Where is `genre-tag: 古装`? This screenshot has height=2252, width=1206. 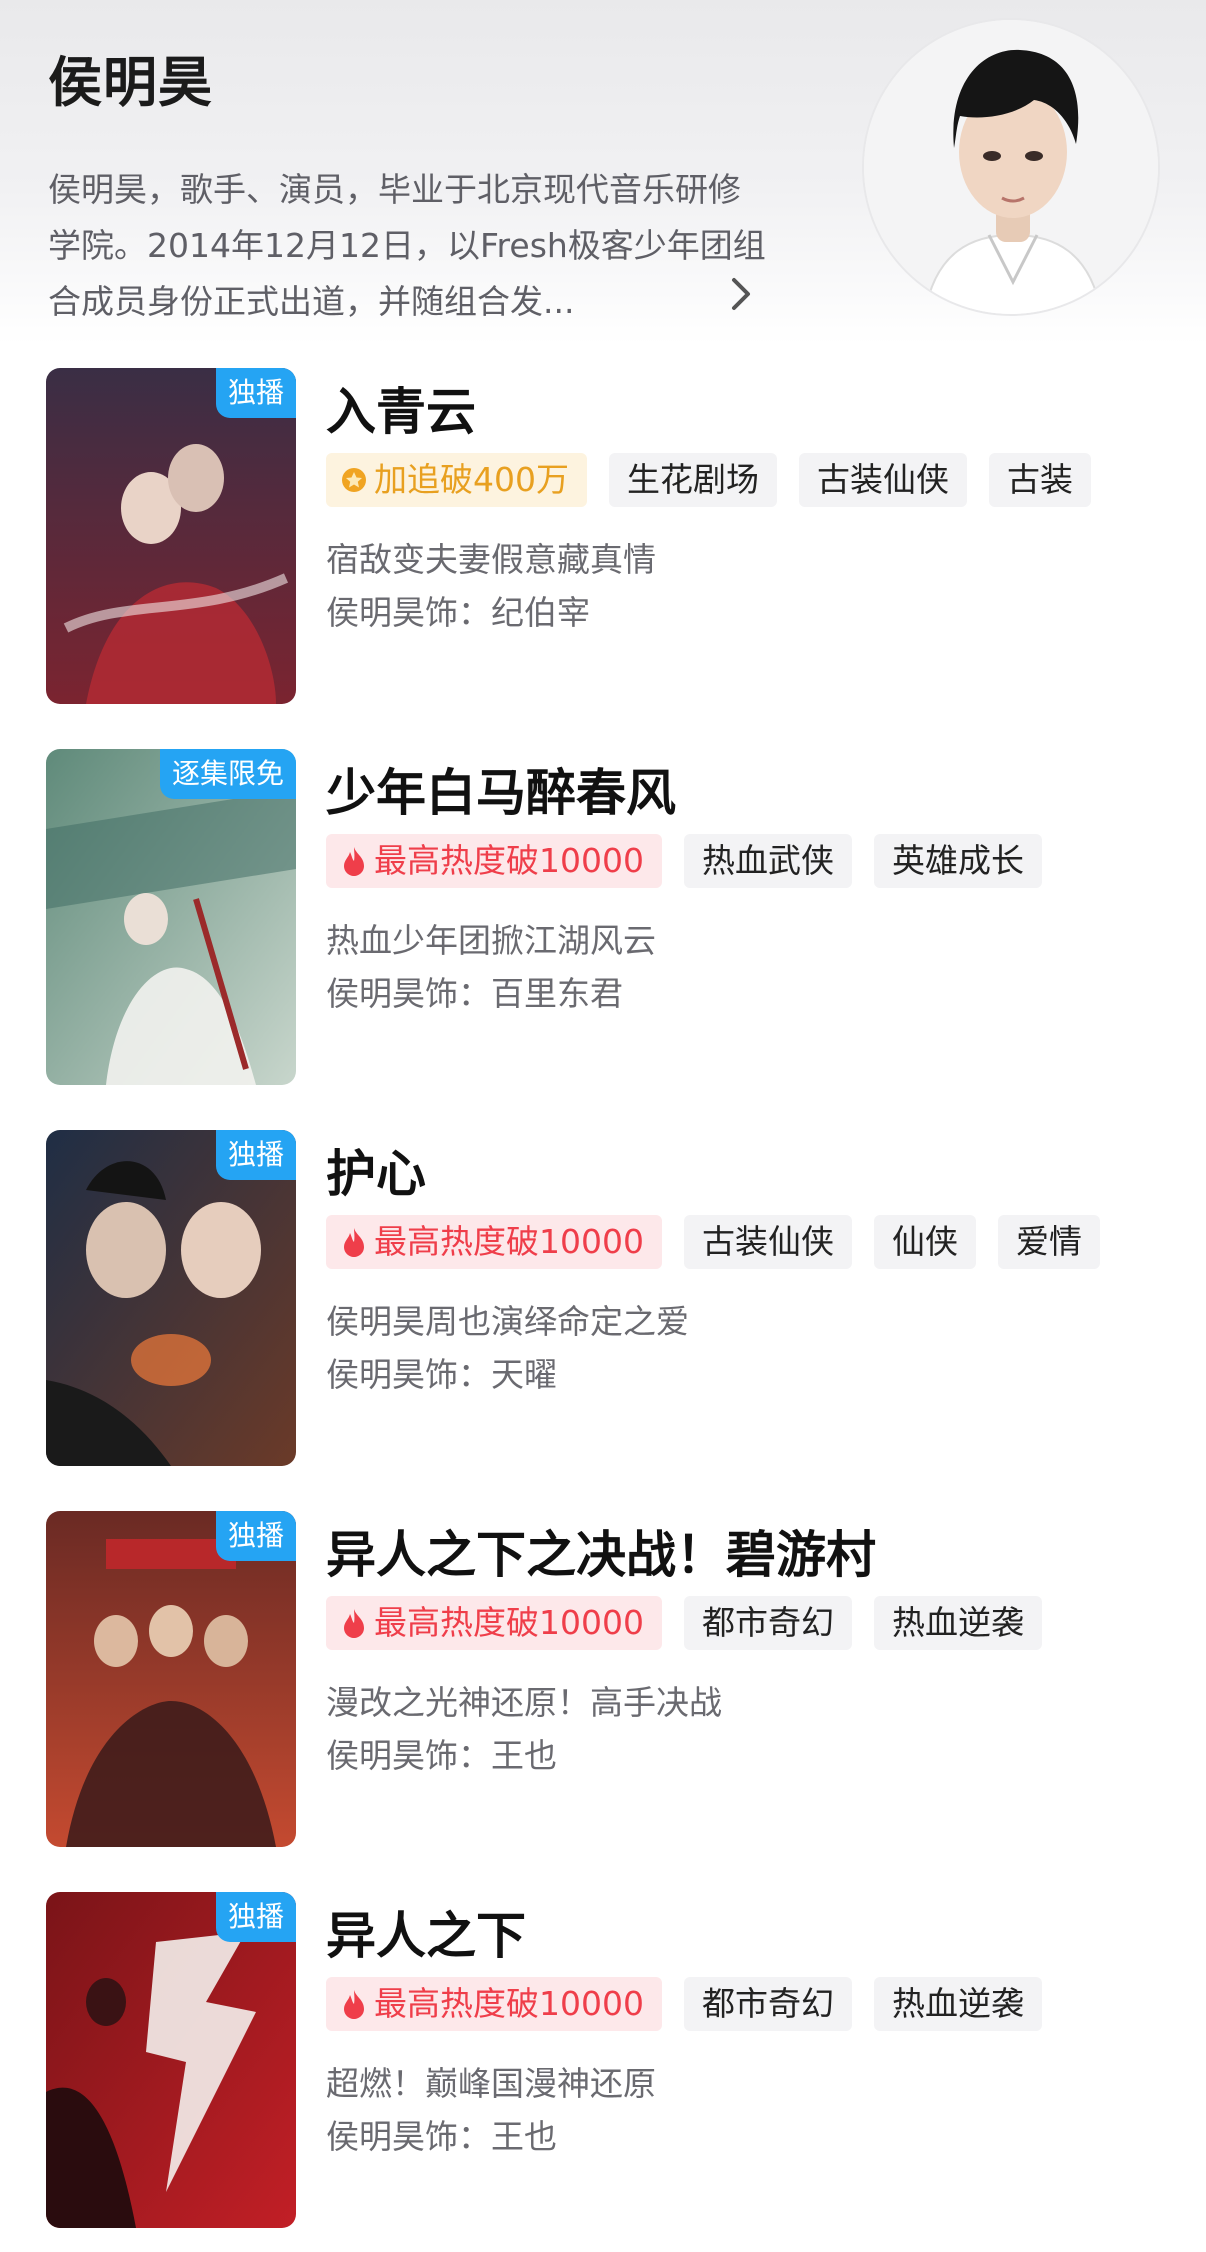
genre-tag: 古装 is located at coordinates (1040, 480).